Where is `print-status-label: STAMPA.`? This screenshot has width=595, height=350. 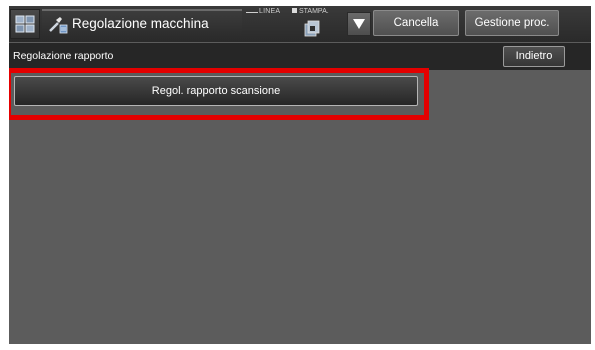
print-status-label: STAMPA. is located at coordinates (314, 11).